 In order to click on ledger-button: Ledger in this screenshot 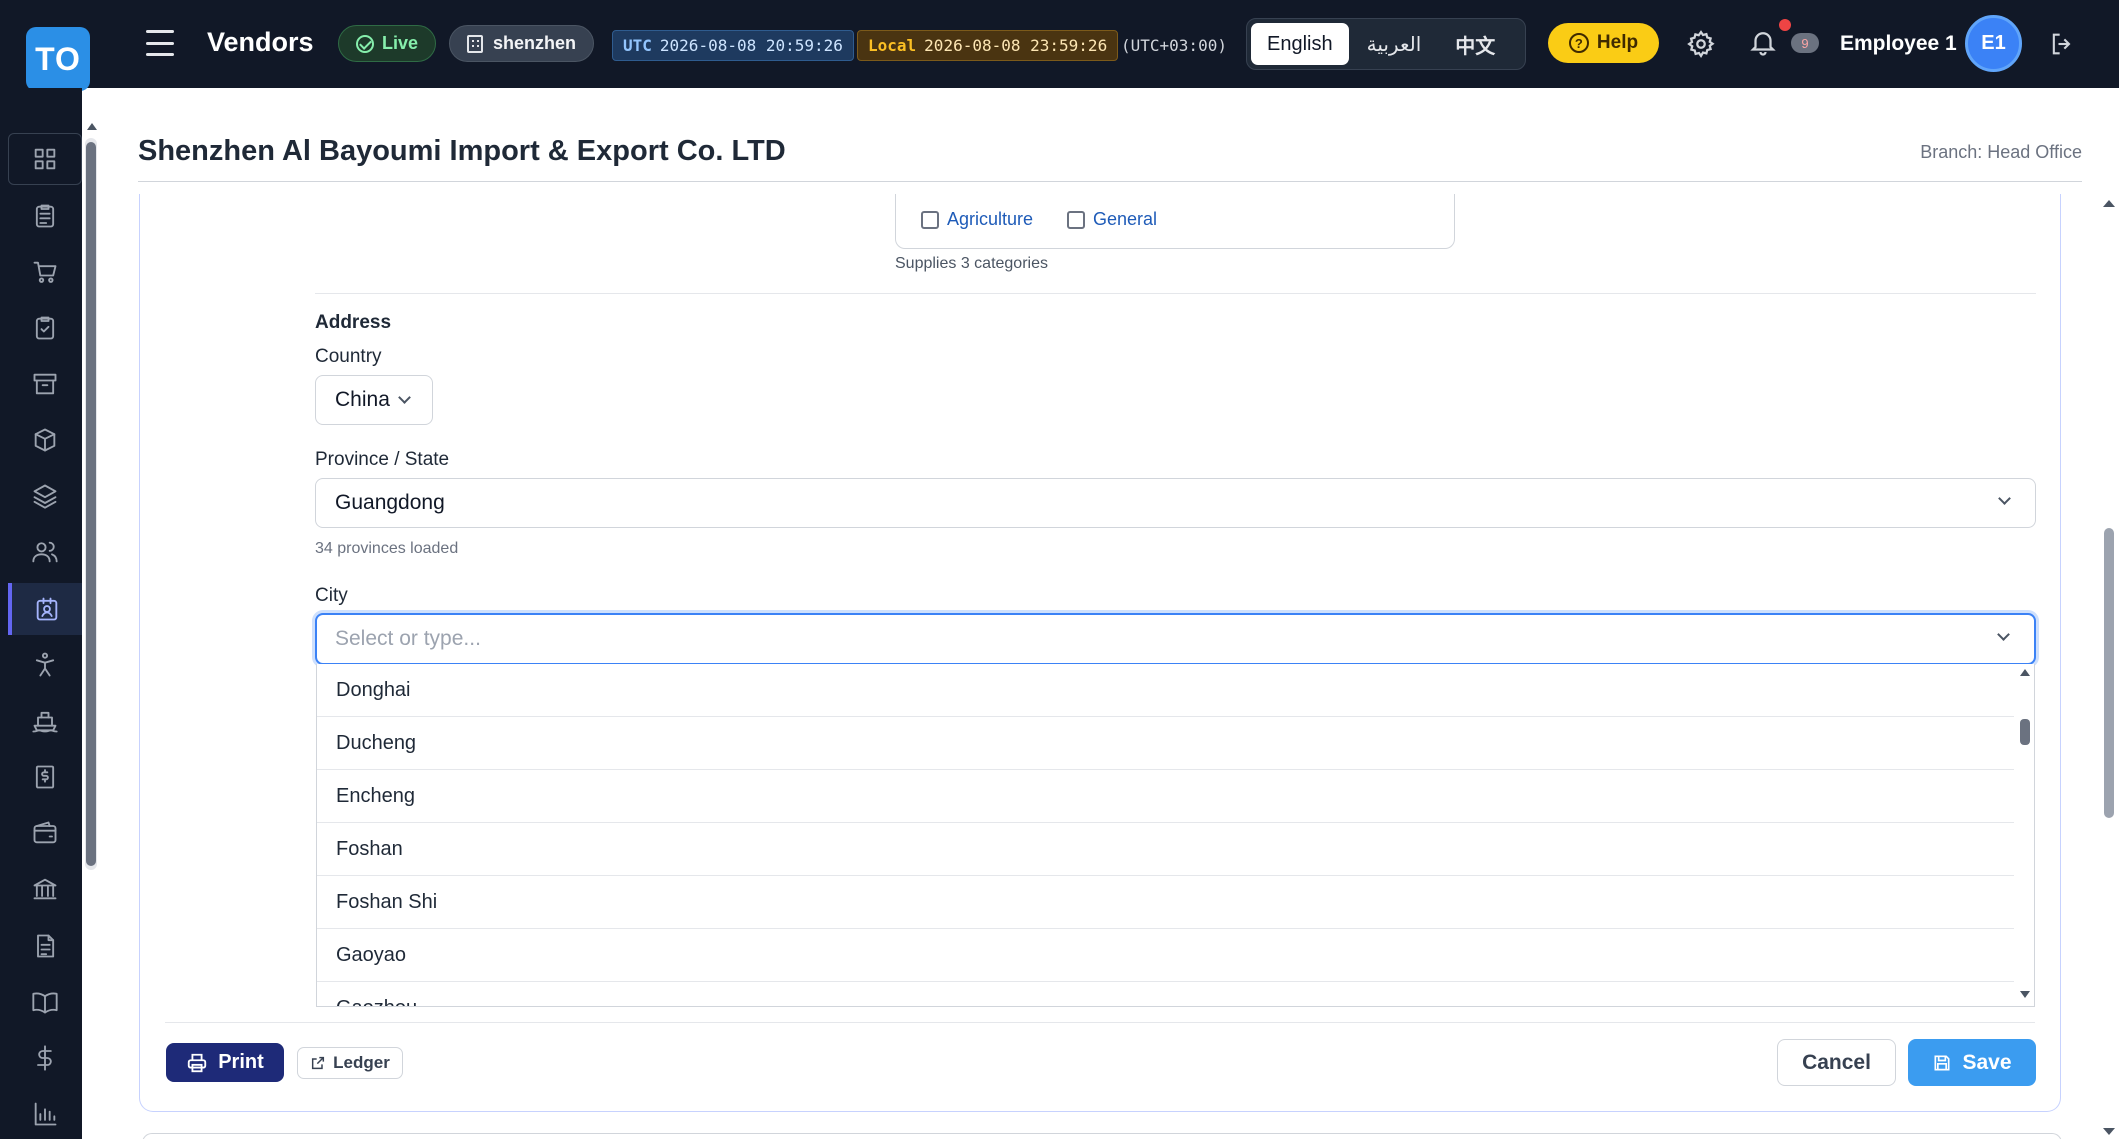, I will do `click(350, 1063)`.